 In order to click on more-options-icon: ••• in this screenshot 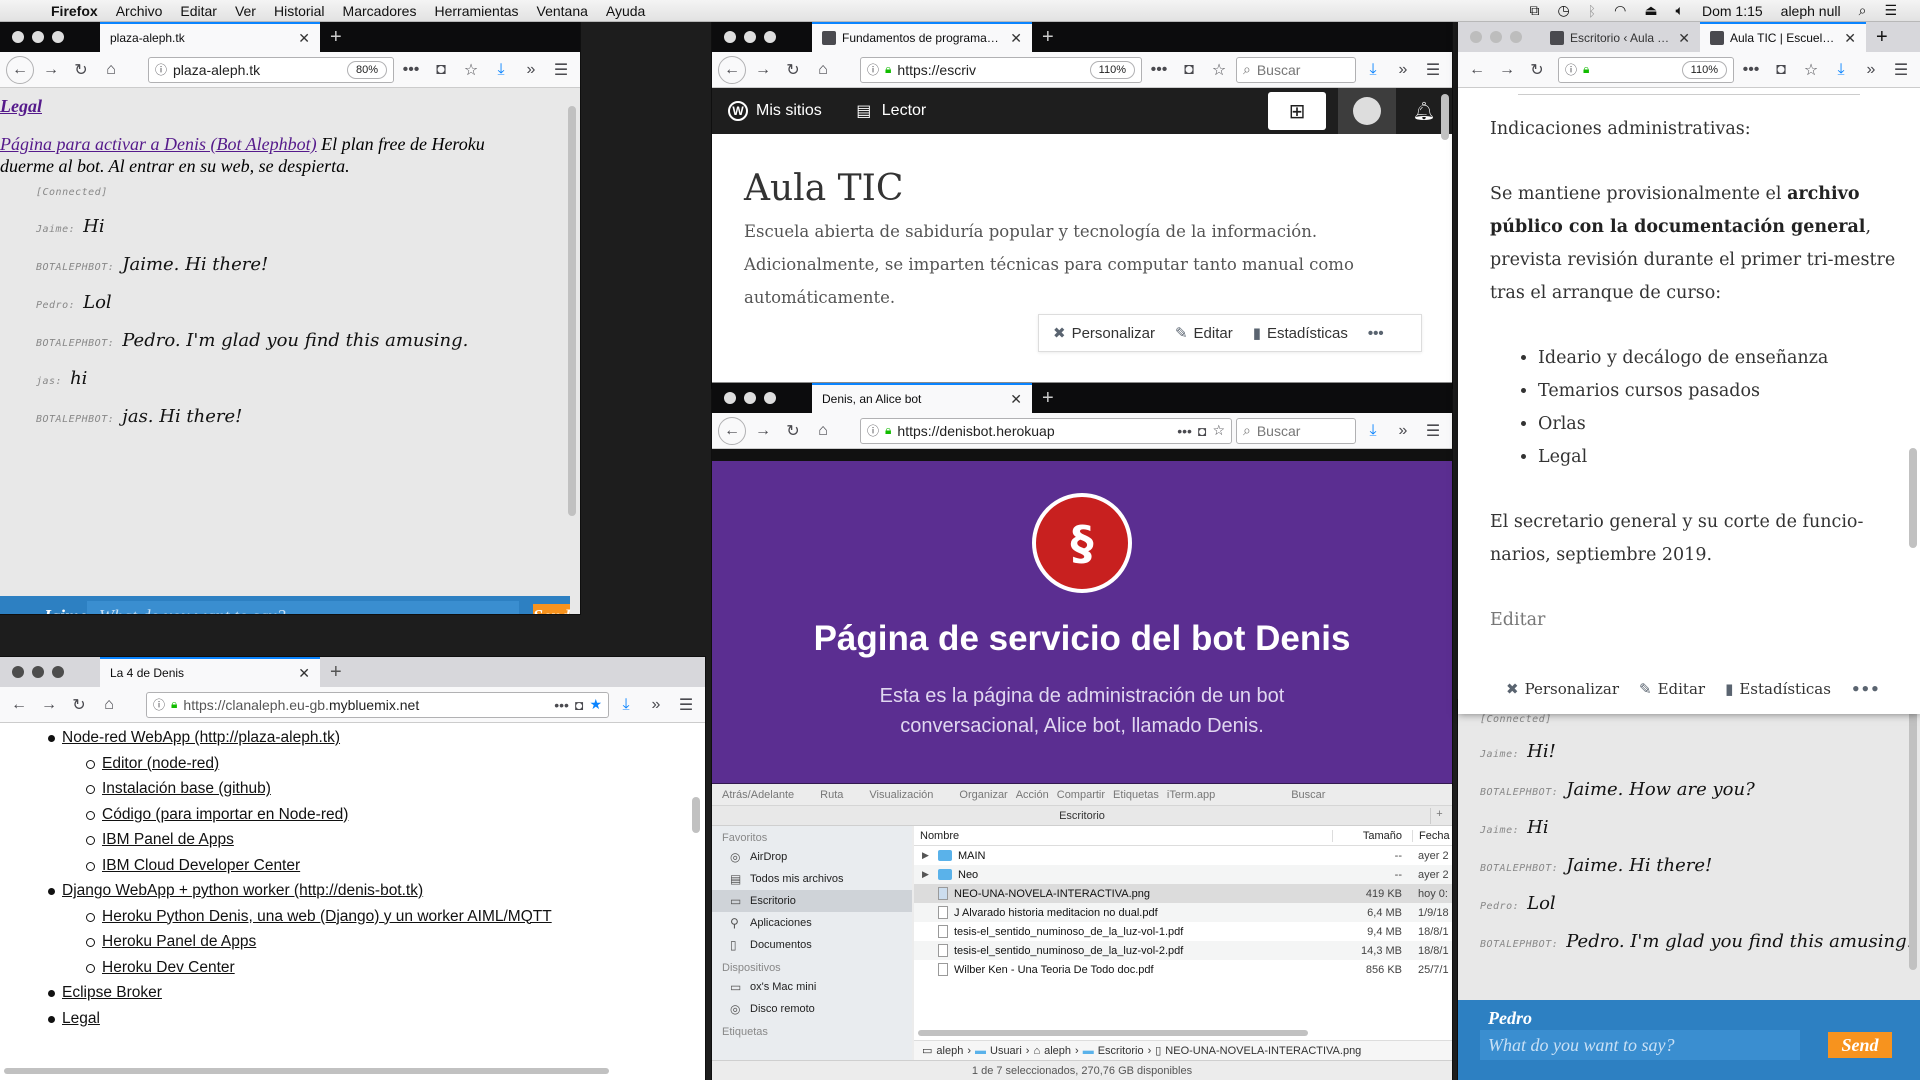, I will do `click(1865, 689)`.